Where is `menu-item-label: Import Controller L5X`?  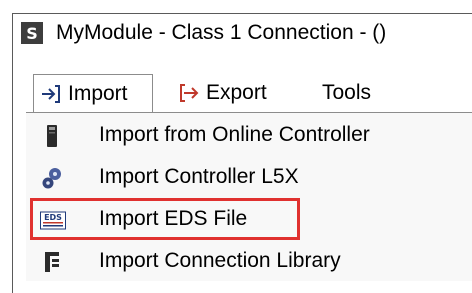 menu-item-label: Import Controller L5X is located at coordinates (199, 176).